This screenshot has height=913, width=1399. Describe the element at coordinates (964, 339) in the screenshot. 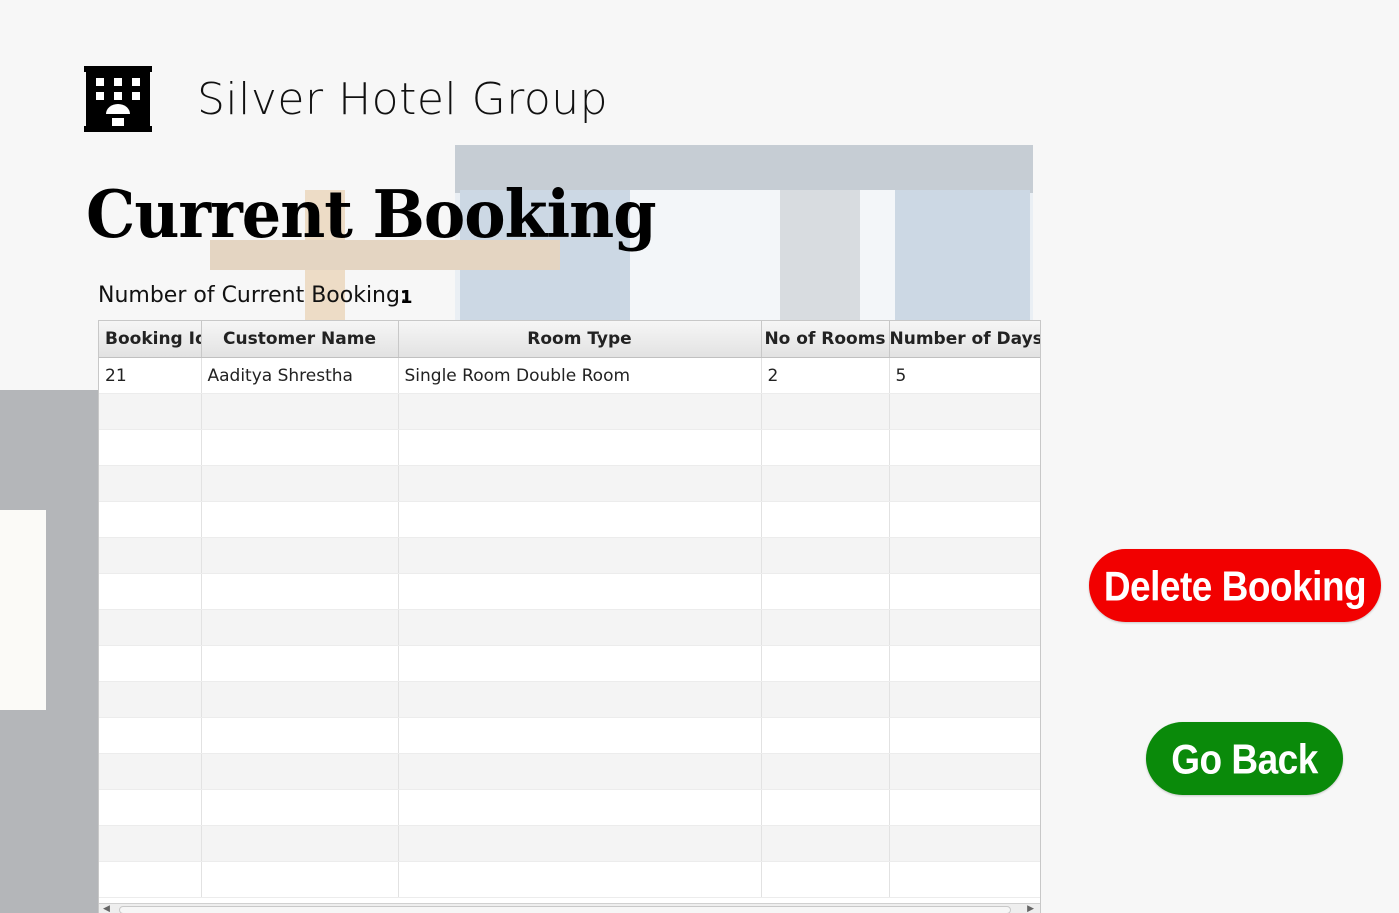

I see `column-header-number-of-days: Number of Days` at that location.